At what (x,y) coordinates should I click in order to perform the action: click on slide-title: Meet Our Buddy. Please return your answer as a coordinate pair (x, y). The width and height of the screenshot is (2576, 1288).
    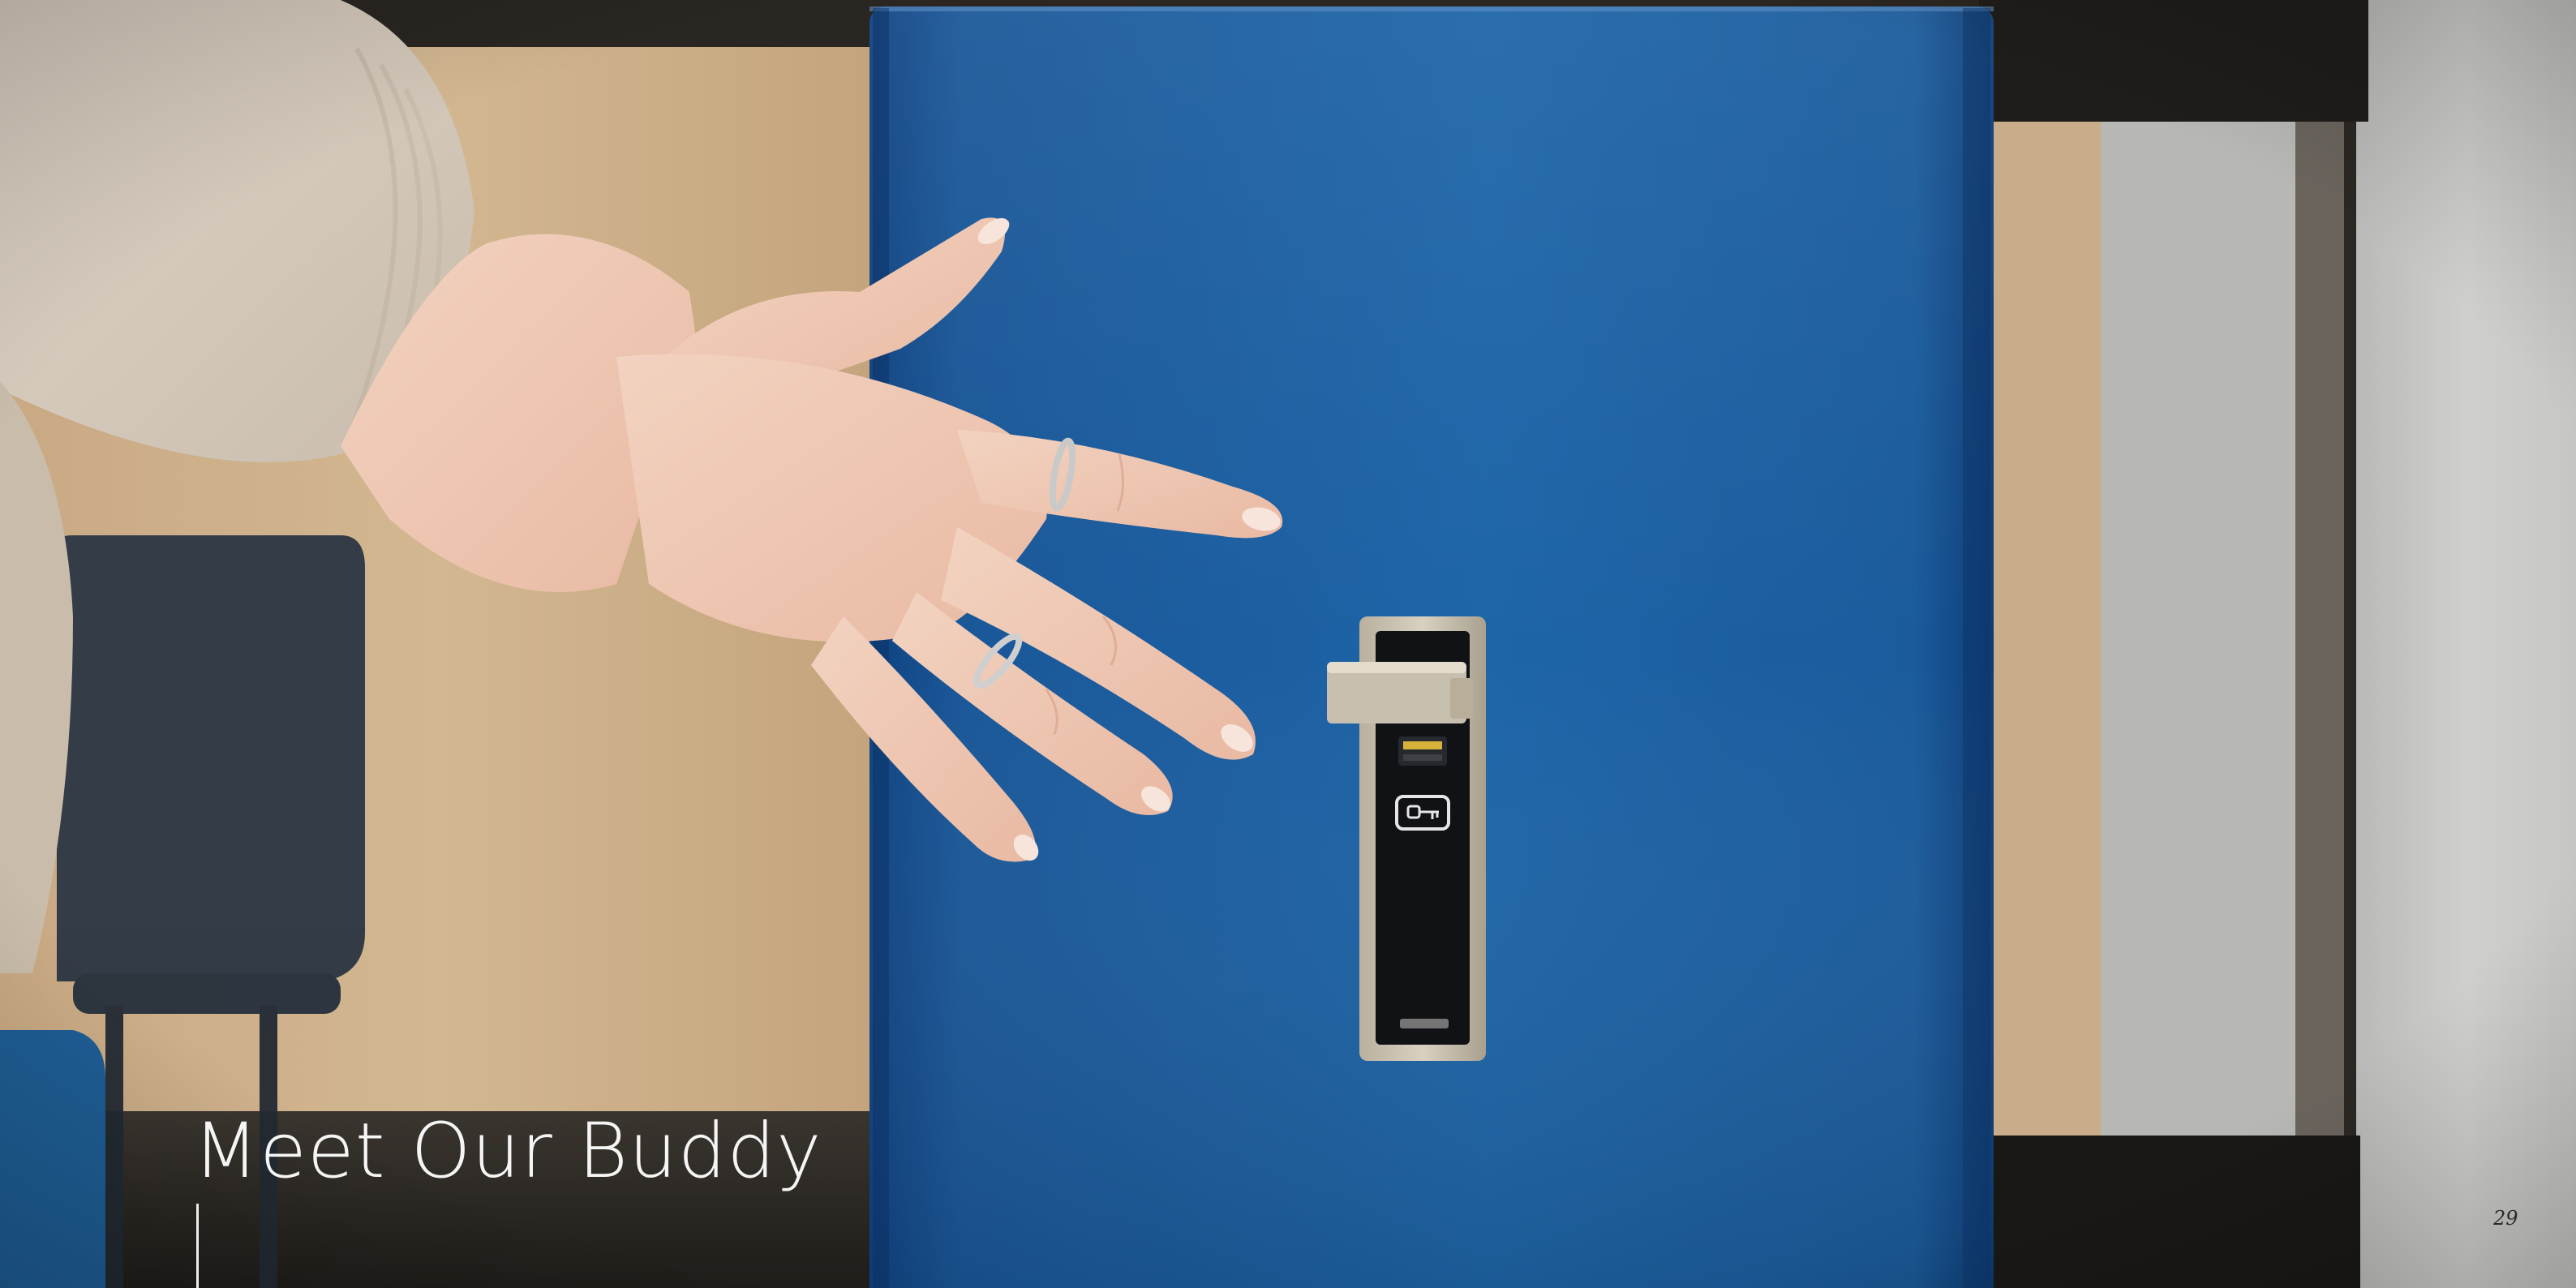
    Looking at the image, I should click on (508, 1151).